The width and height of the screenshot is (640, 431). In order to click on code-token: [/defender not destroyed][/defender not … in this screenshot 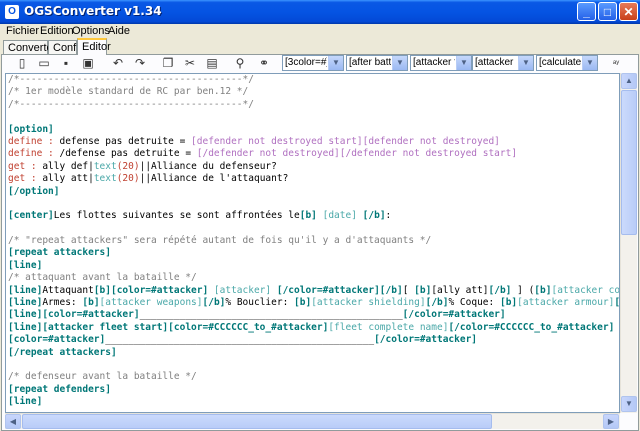, I will do `click(357, 154)`.